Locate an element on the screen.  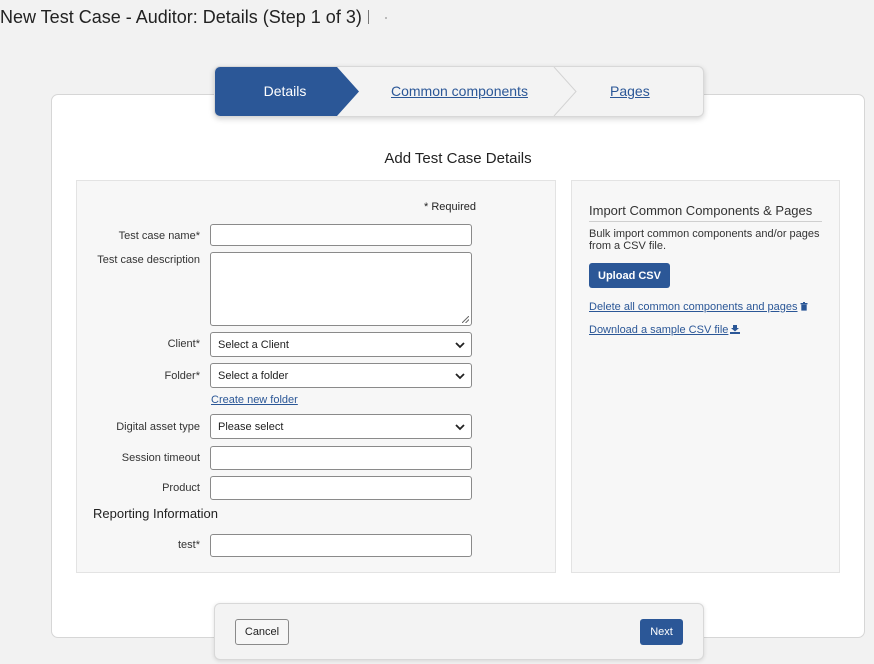
upload-csv-button: Upload CSV is located at coordinates (629, 275).